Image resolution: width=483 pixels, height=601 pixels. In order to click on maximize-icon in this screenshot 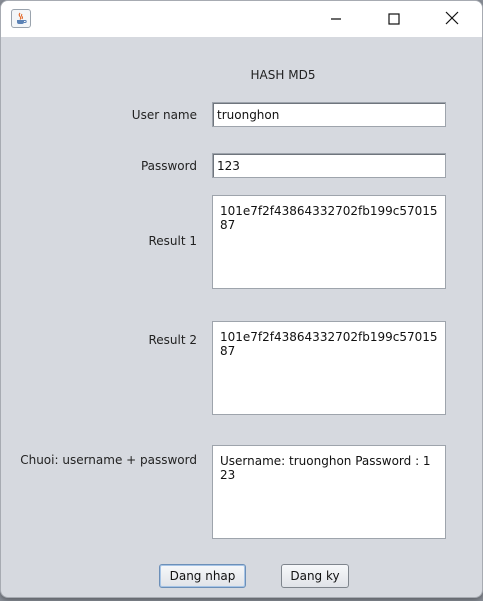, I will do `click(394, 19)`.